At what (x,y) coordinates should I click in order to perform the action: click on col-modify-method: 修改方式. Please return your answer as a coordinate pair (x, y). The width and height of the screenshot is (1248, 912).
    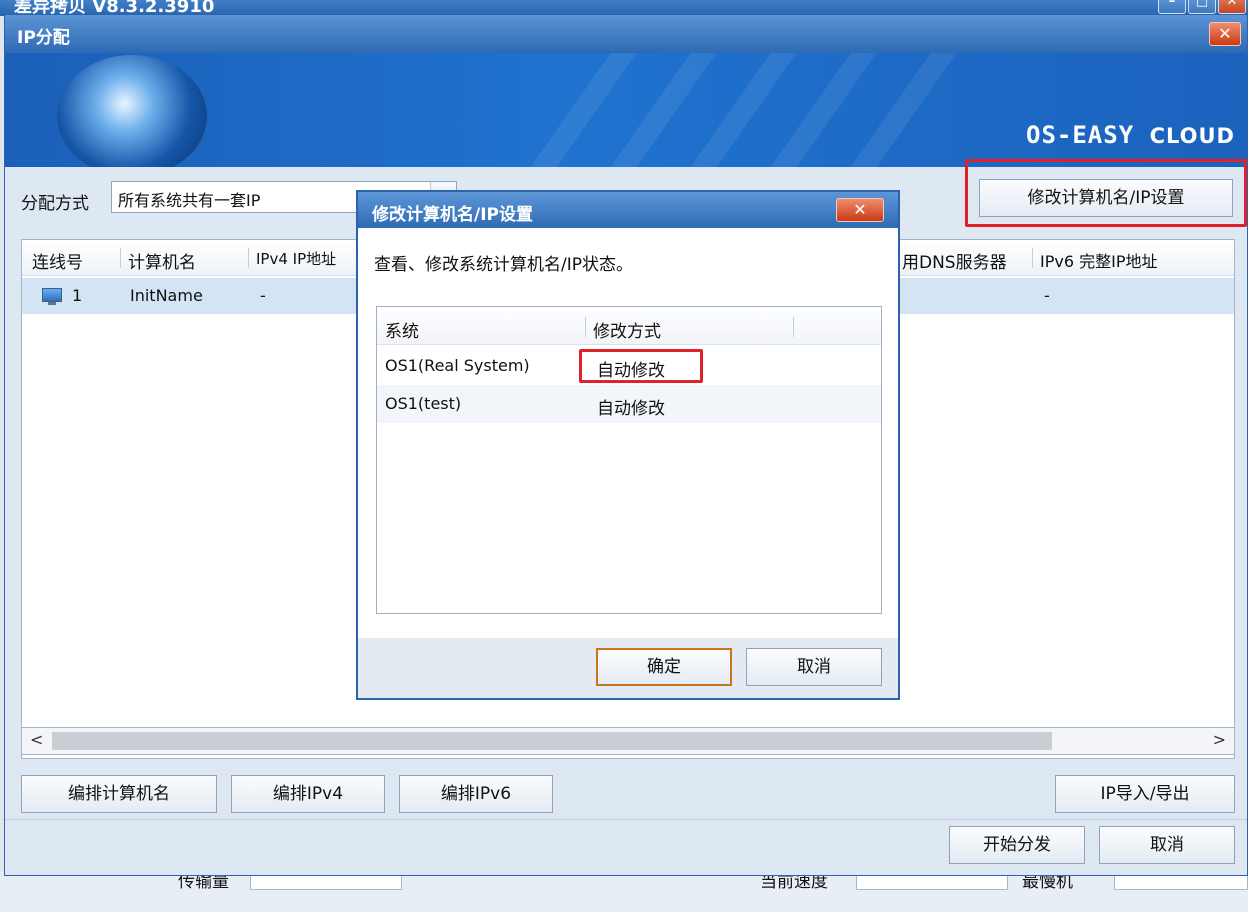
    Looking at the image, I should click on (627, 329).